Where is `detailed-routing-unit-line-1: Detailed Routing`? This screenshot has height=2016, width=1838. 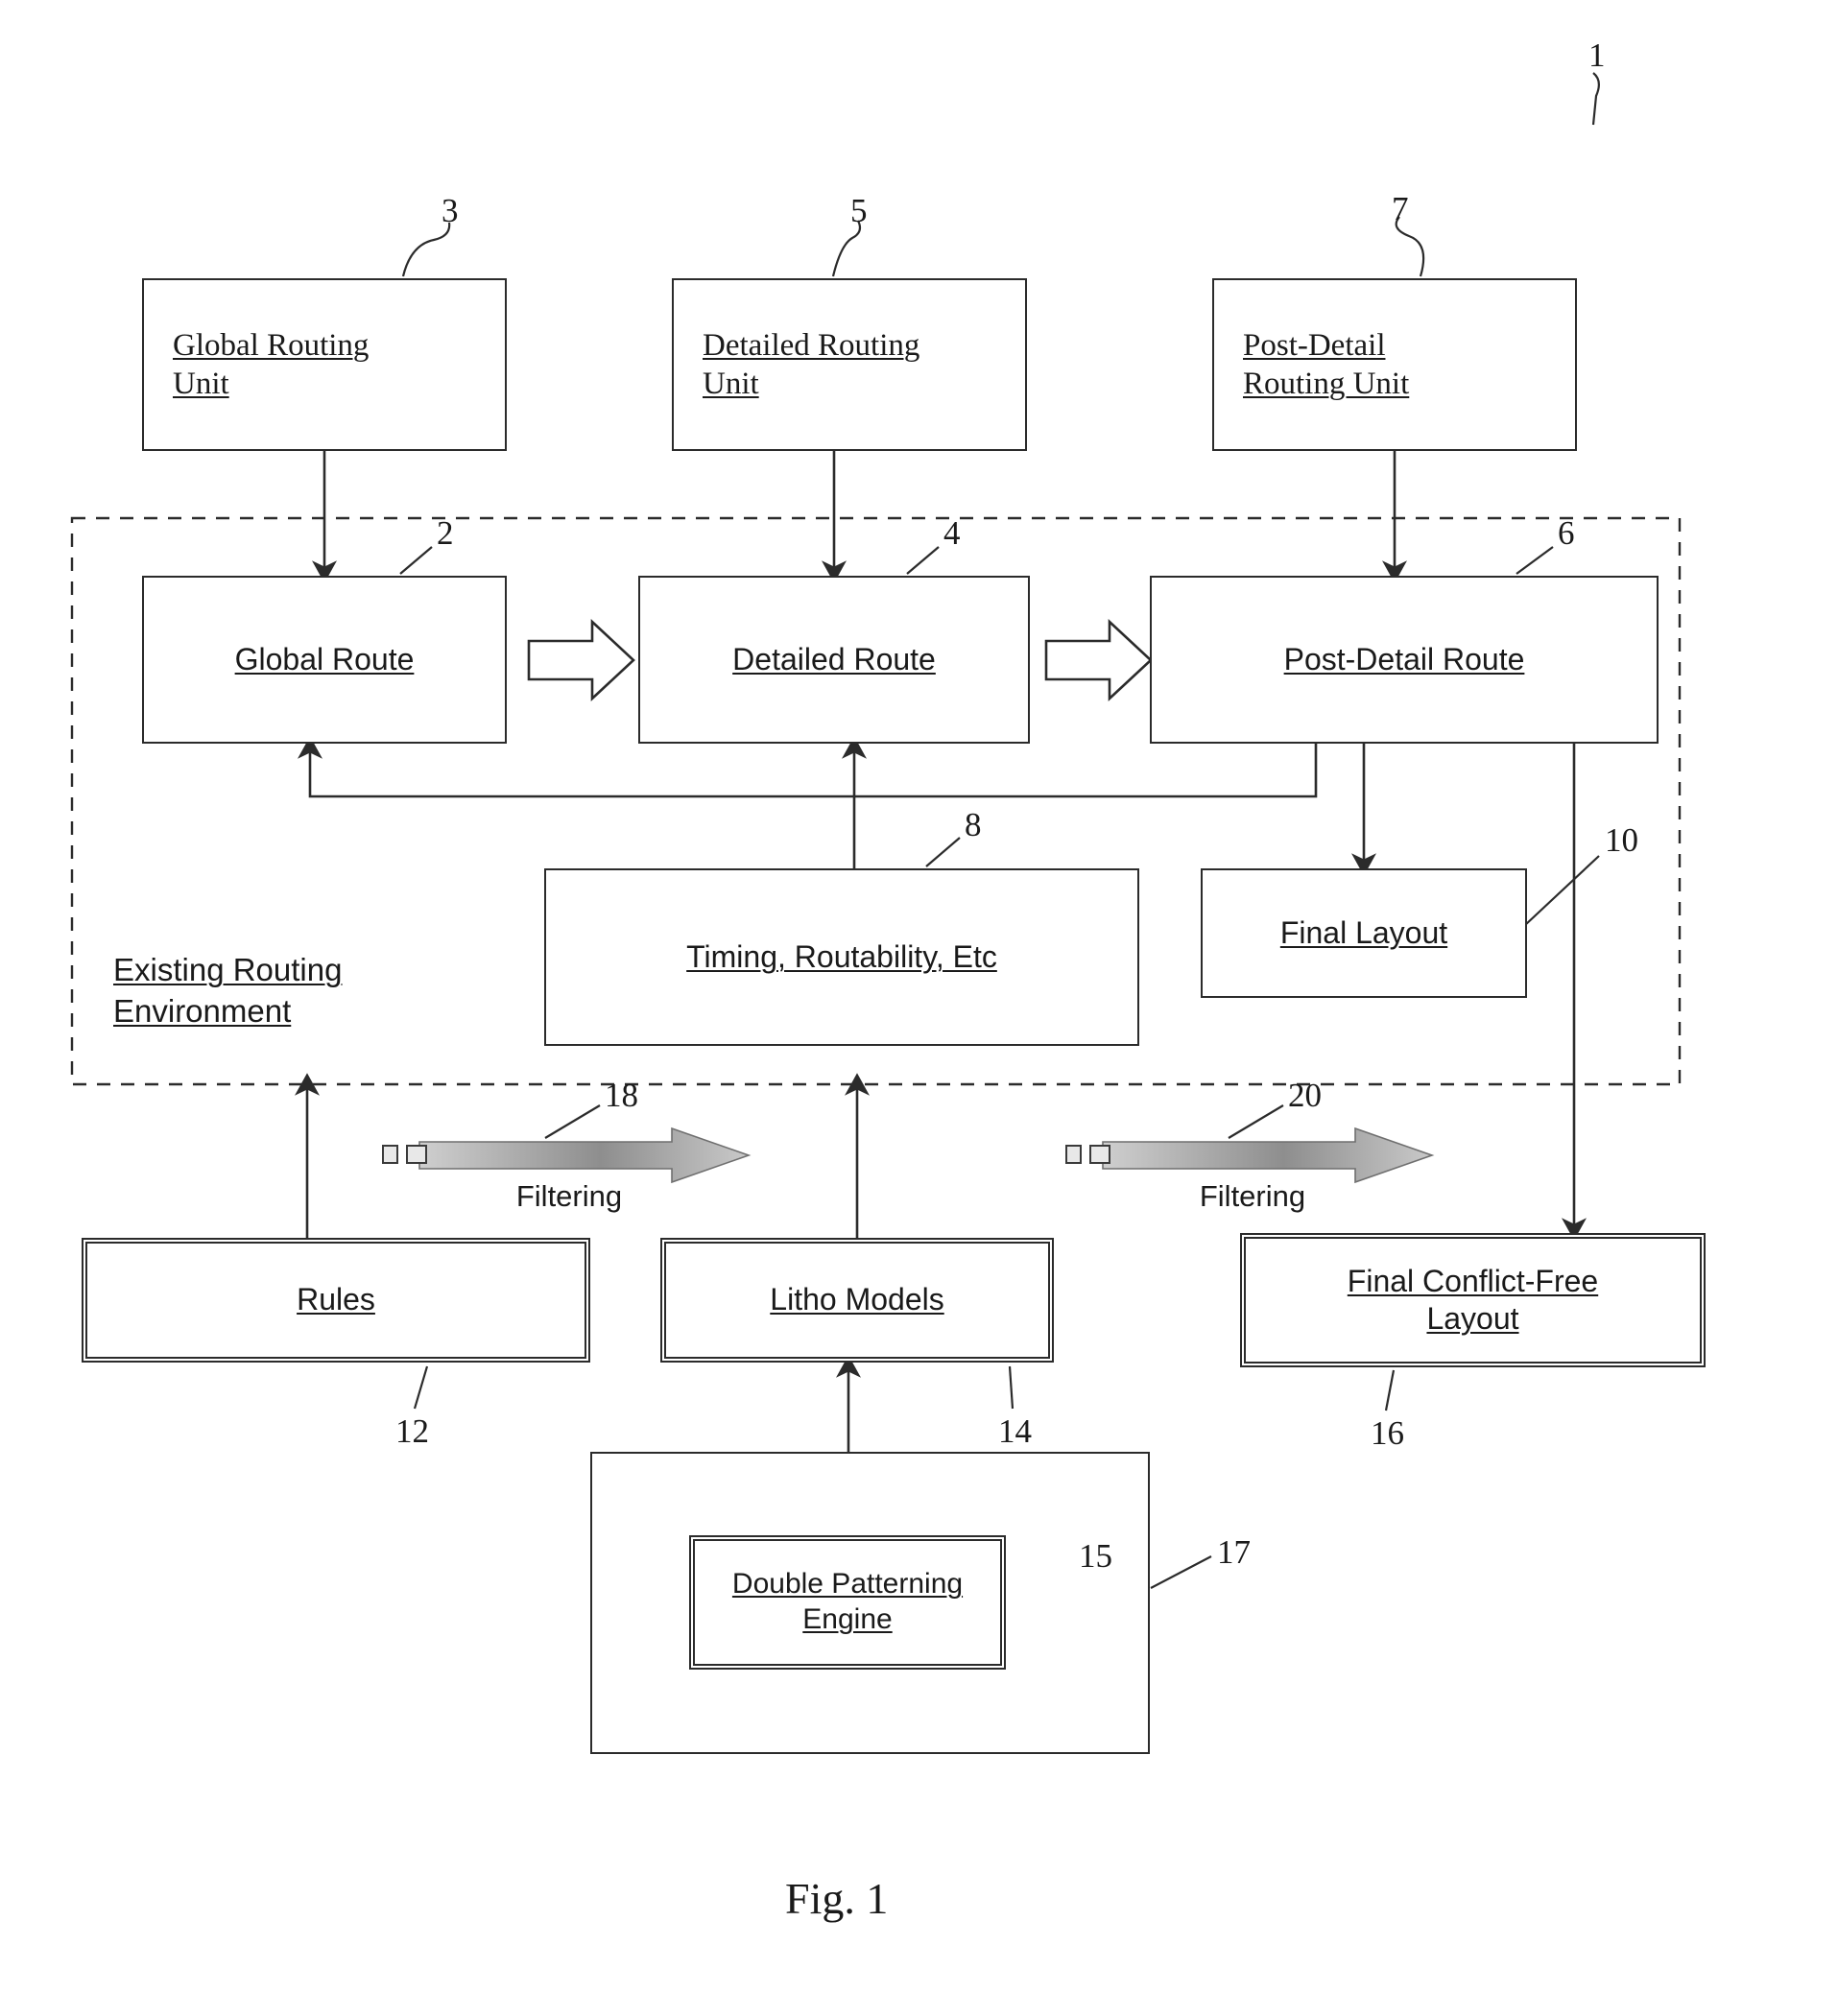
detailed-routing-unit-line-1: Detailed Routing is located at coordinates (811, 345).